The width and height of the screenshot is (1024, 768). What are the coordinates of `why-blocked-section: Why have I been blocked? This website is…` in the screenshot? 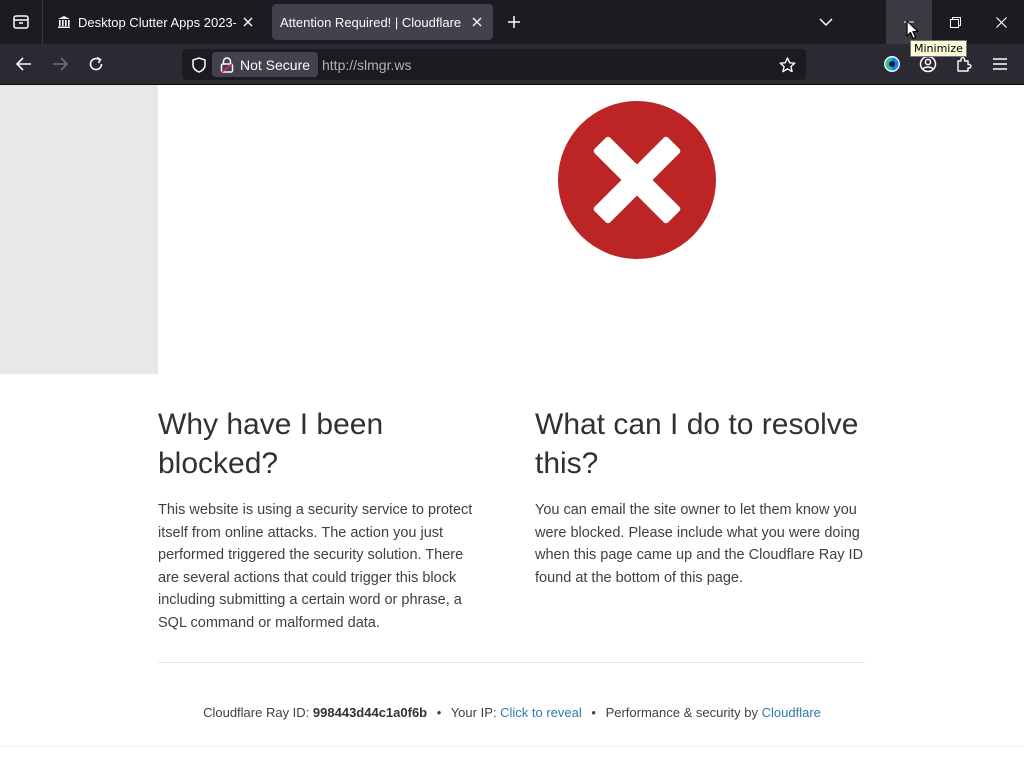 It's located at (323, 520).